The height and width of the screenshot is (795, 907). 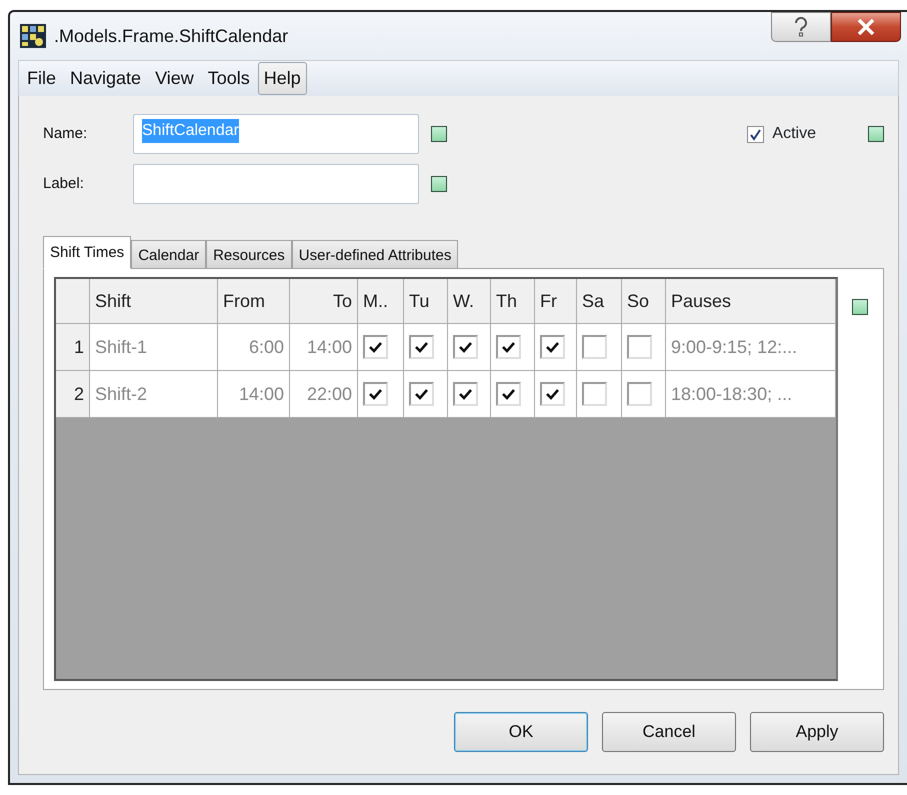 What do you see at coordinates (154, 394) in the screenshot?
I see `table-cell: Shift-2` at bounding box center [154, 394].